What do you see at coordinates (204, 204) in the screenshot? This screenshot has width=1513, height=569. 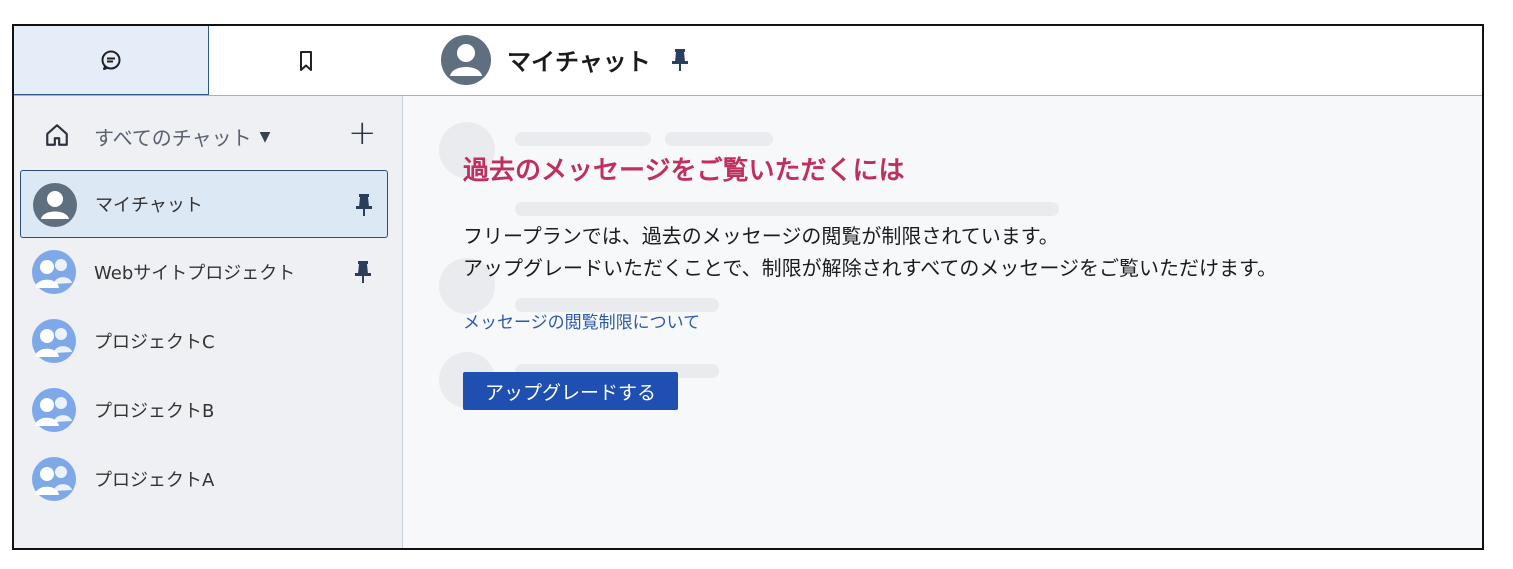 I see `chat-item-my-chat: マイチャット` at bounding box center [204, 204].